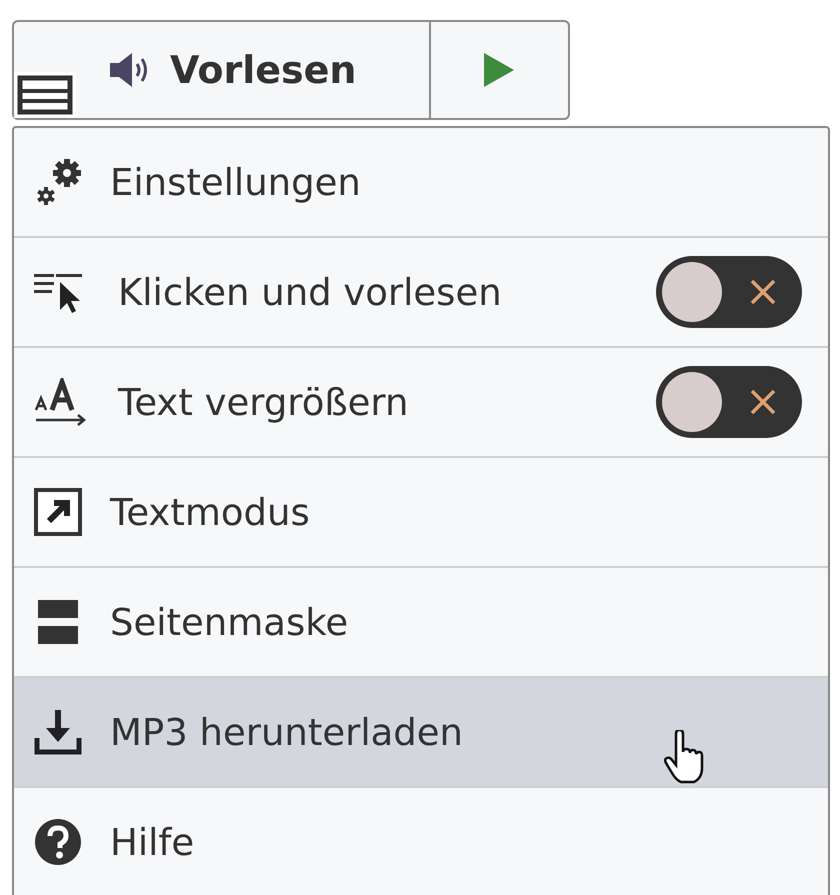 This screenshot has width=840, height=895. What do you see at coordinates (153, 842) in the screenshot?
I see `menu-item-label: Hilfe` at bounding box center [153, 842].